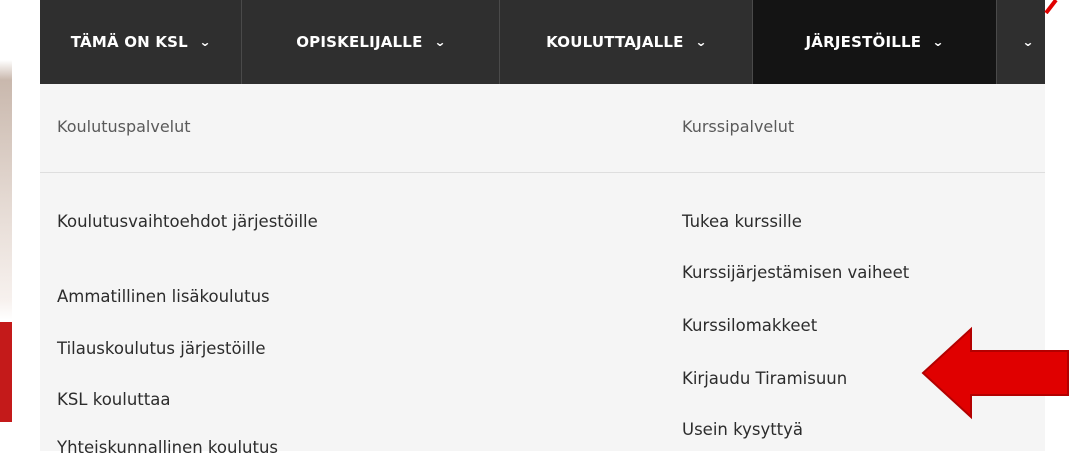  Describe the element at coordinates (6, 372) in the screenshot. I see `red-accent-bar` at that location.